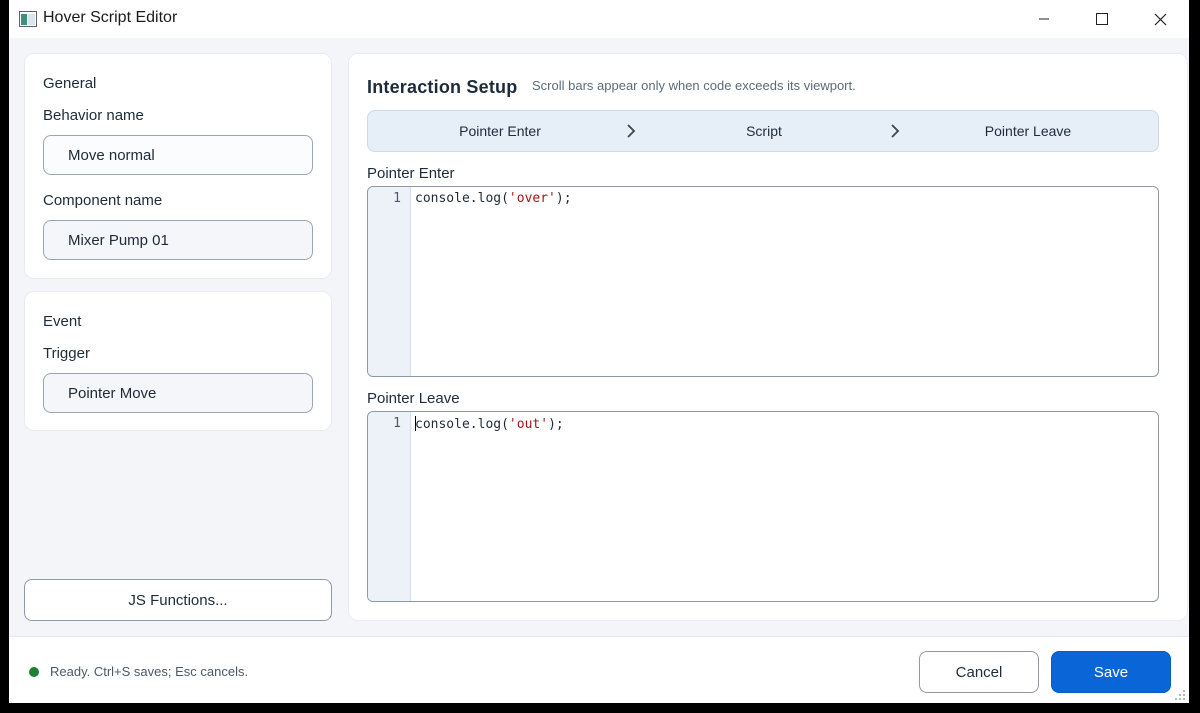  What do you see at coordinates (1028, 131) in the screenshot?
I see `step-pointer-leave: Pointer Leave` at bounding box center [1028, 131].